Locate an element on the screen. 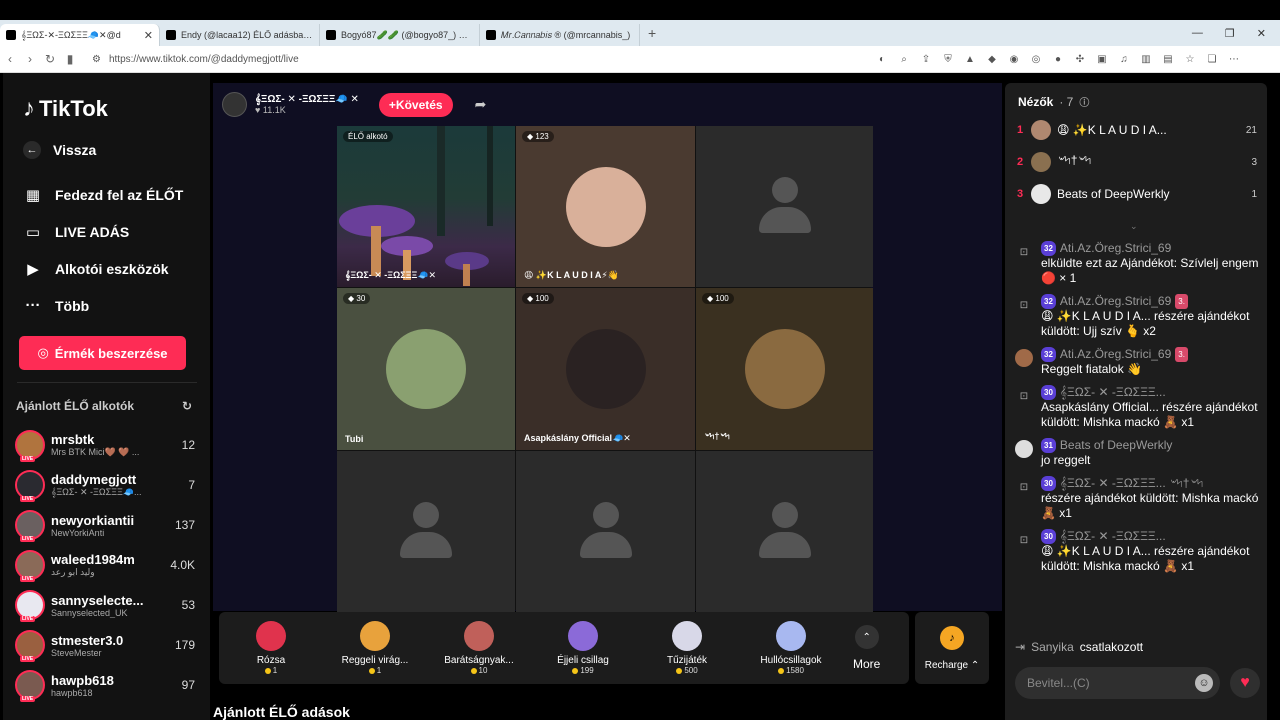 This screenshot has height=720, width=1280. reload-icon: ↻ is located at coordinates (50, 59).